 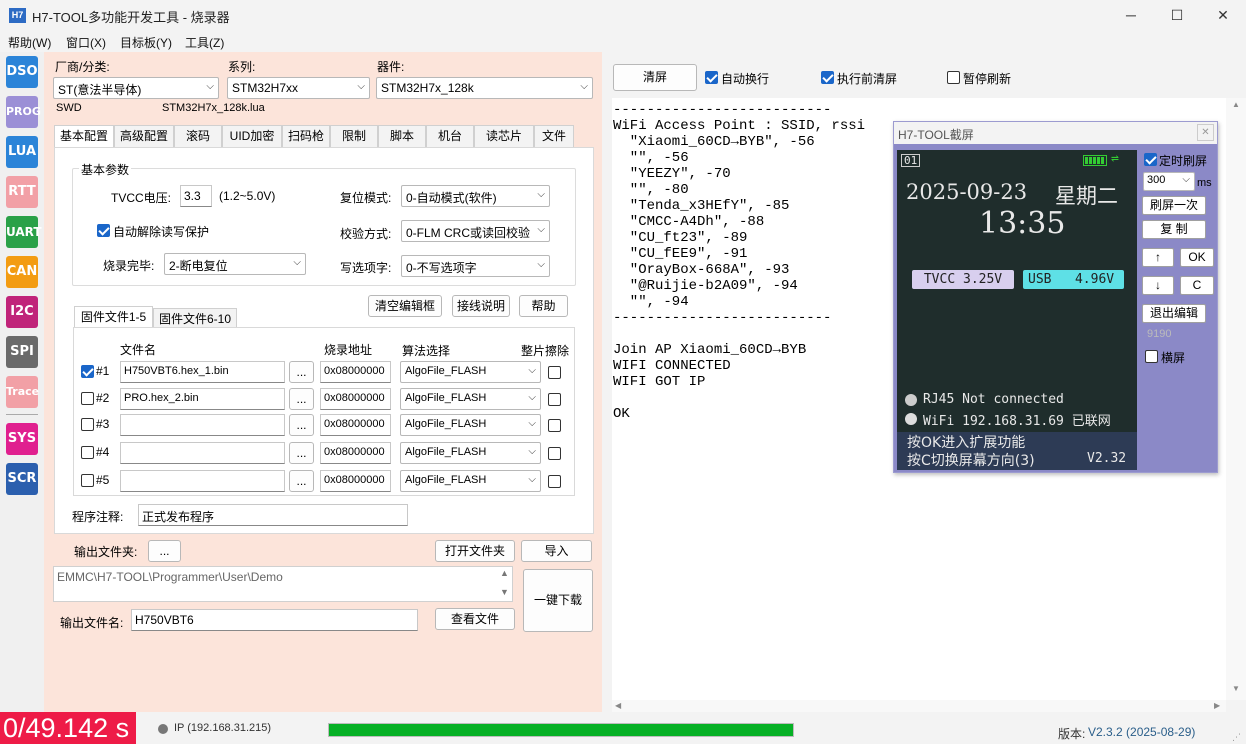 What do you see at coordinates (402, 136) in the screenshot?
I see `tab-script: 脚本` at bounding box center [402, 136].